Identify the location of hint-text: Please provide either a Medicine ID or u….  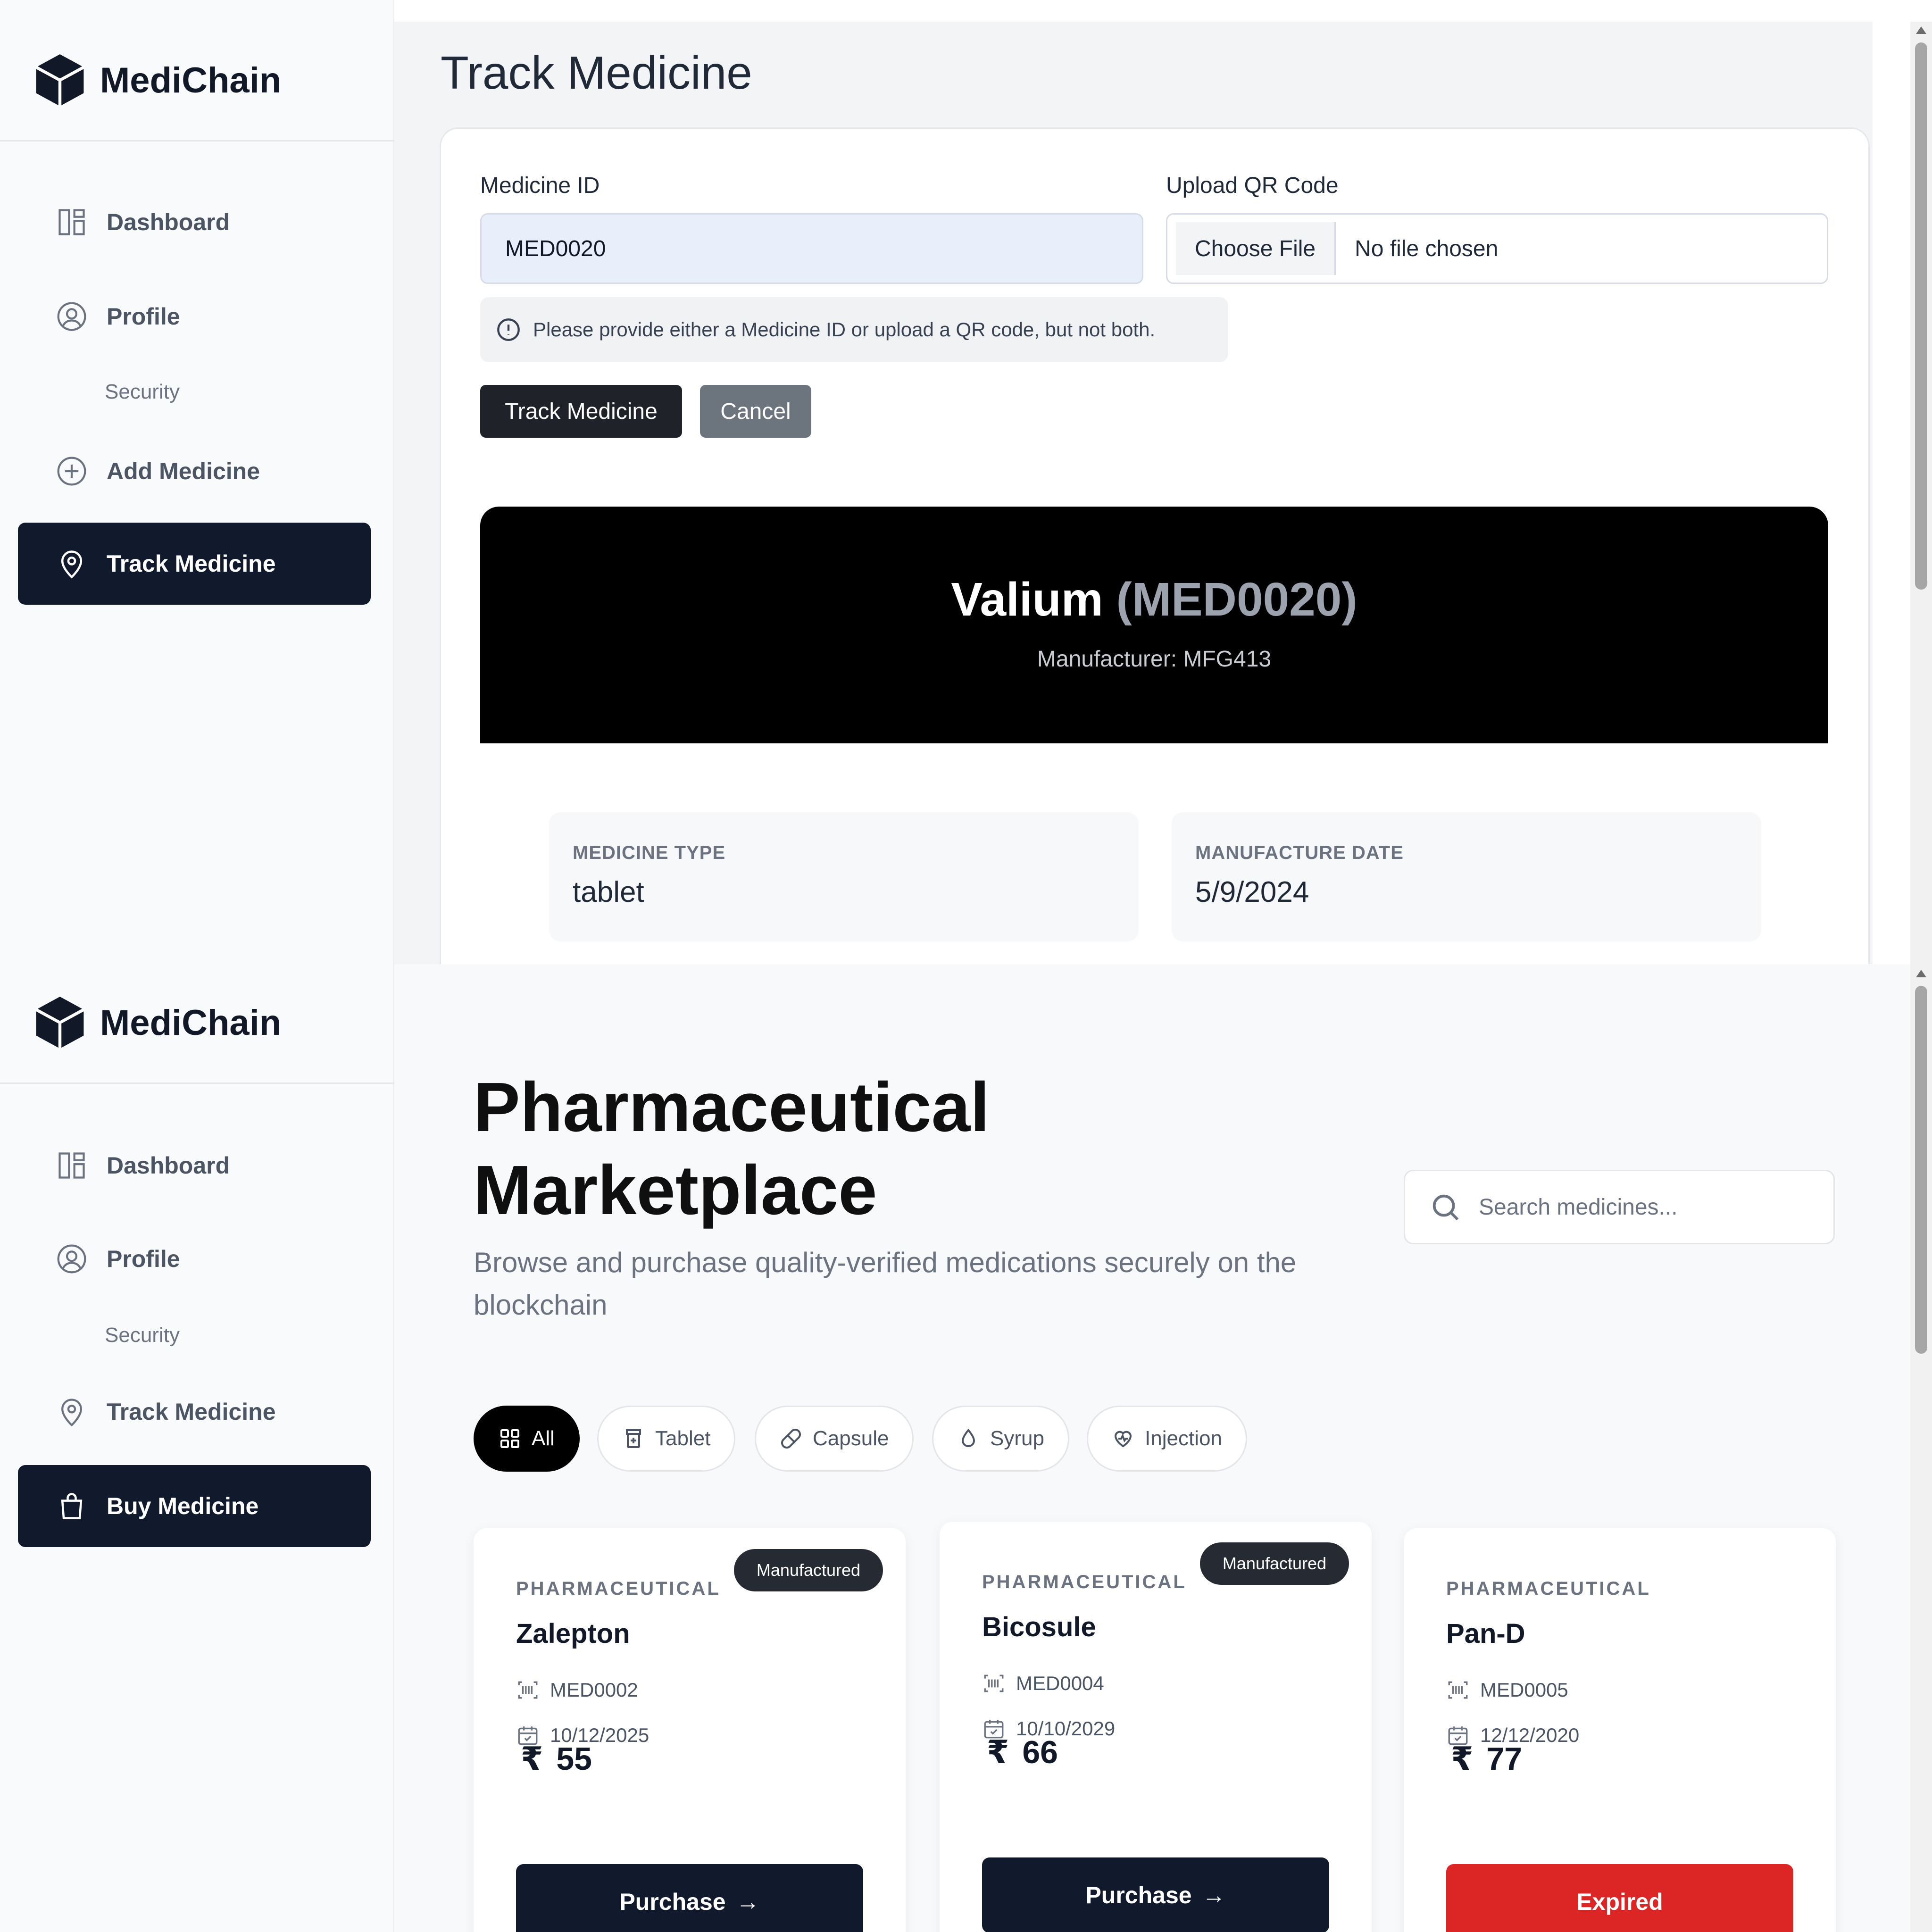
(844, 329).